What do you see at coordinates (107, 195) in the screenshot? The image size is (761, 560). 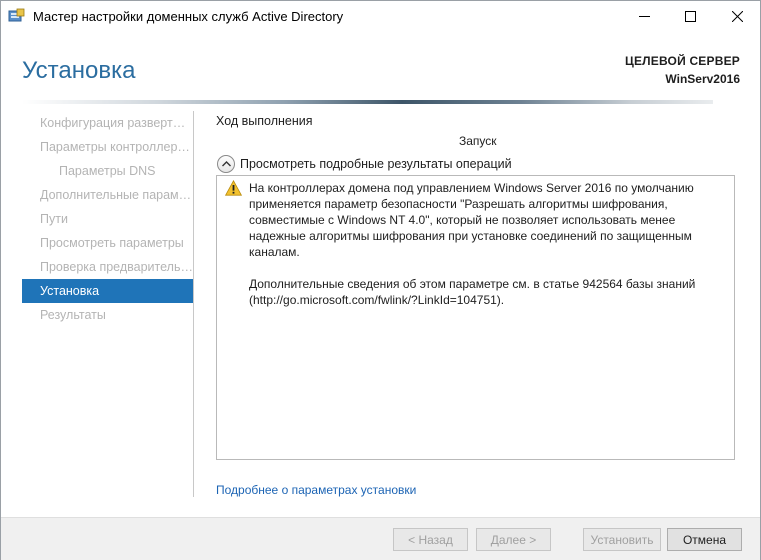 I see `sidebar-item-additional-options: Дополнительные параметры` at bounding box center [107, 195].